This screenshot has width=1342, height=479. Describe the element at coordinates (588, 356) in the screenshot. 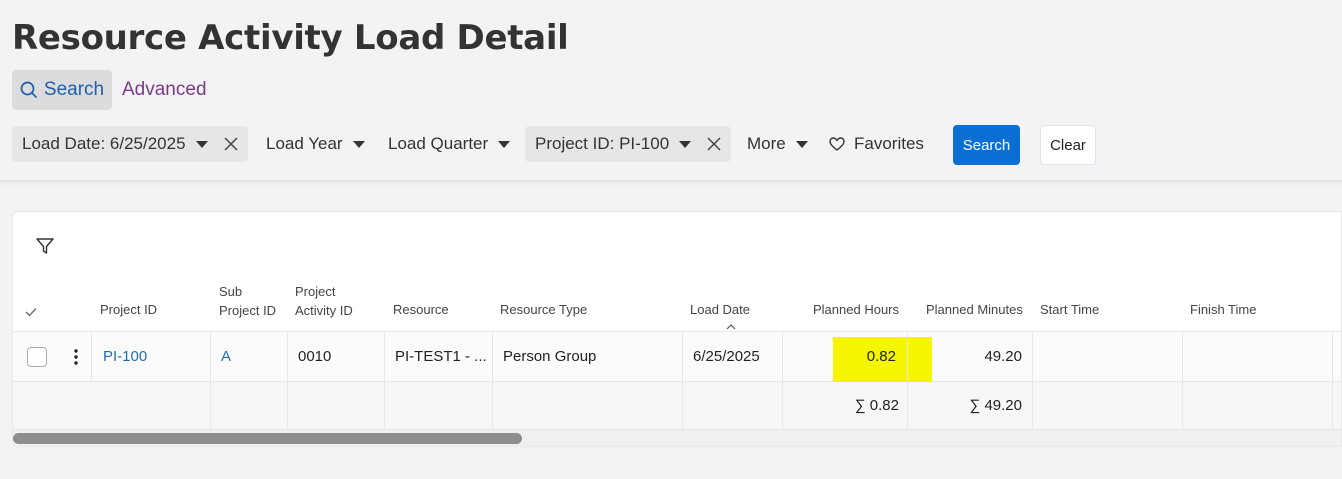

I see `cell-resource-type: Person Group` at that location.